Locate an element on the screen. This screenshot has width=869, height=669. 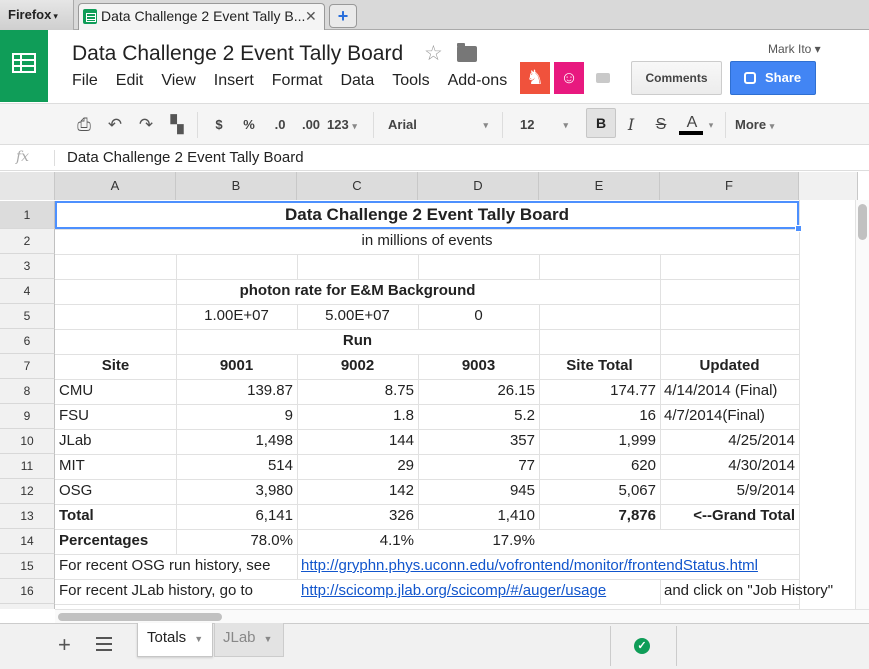
paint-format-icon: ▚ is located at coordinates (177, 125).